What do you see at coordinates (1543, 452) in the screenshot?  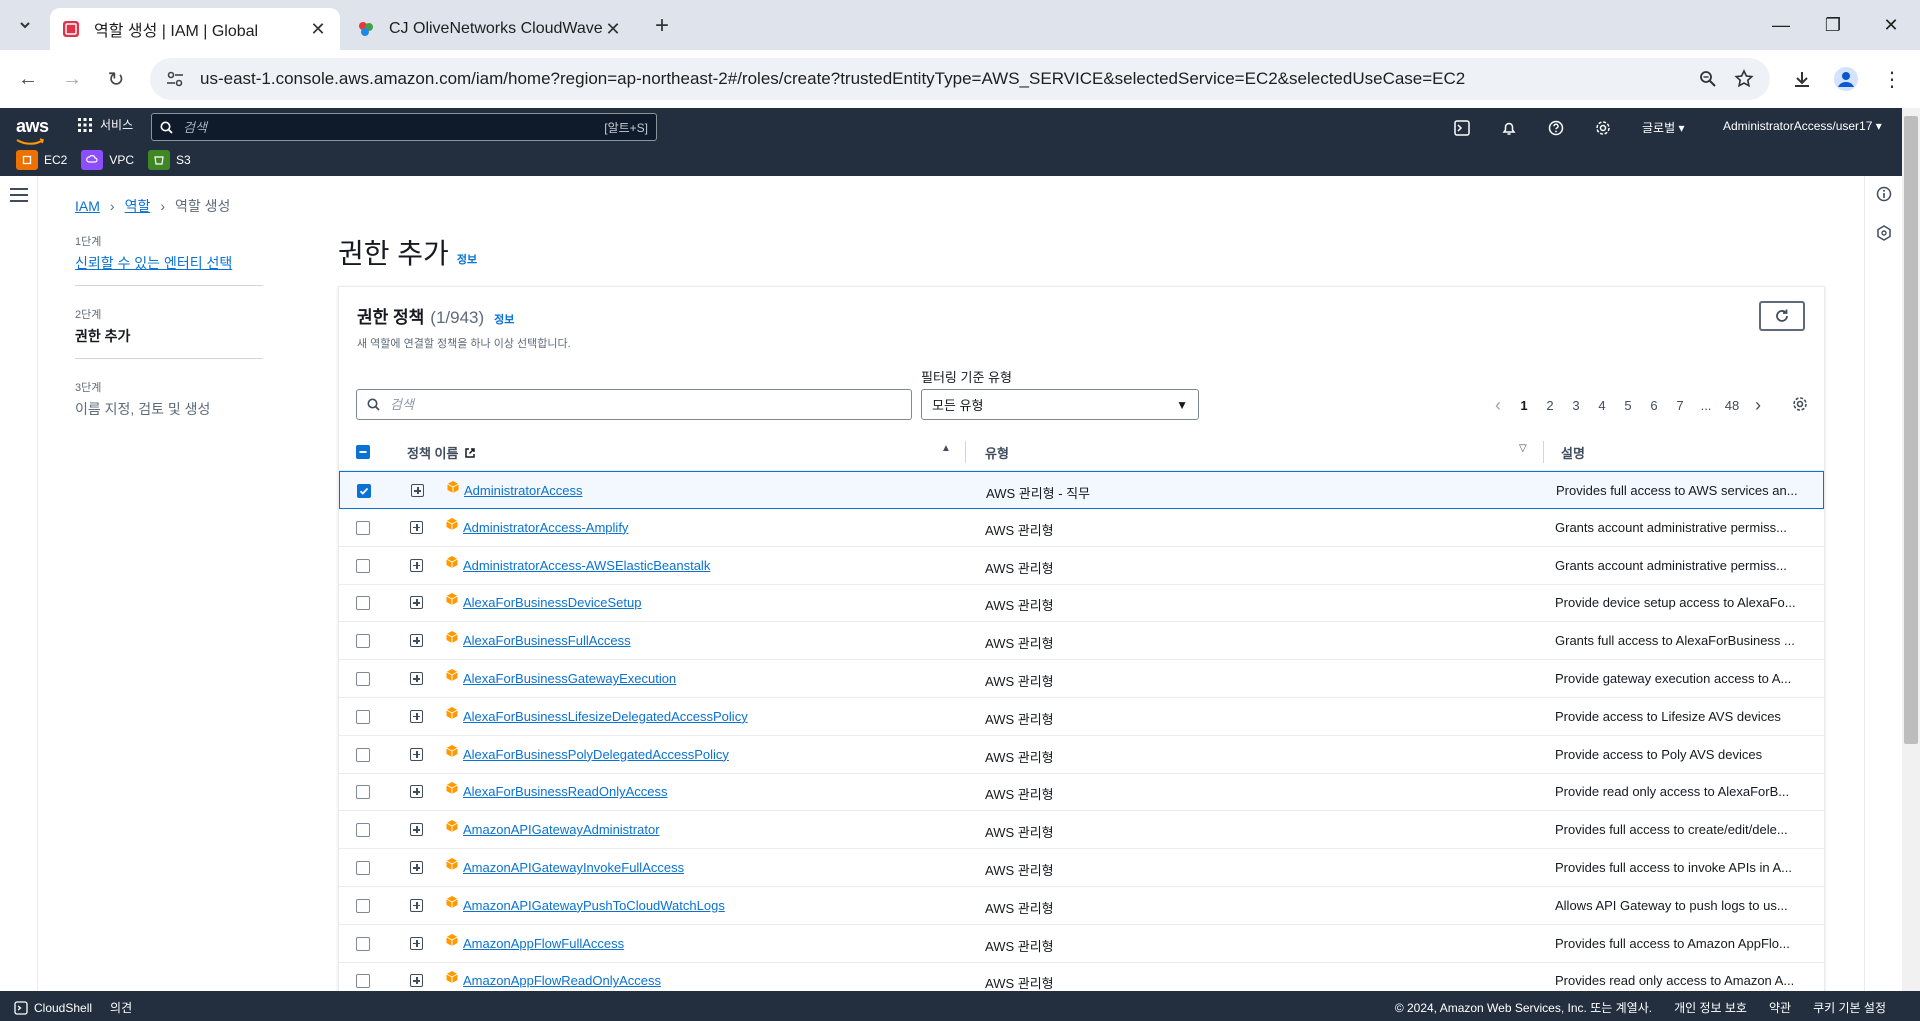 I see `column-resizer` at bounding box center [1543, 452].